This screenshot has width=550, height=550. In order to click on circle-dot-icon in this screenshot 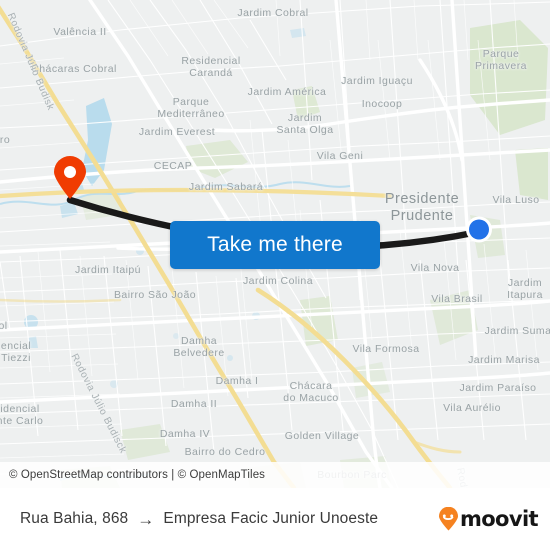, I will do `click(479, 229)`.